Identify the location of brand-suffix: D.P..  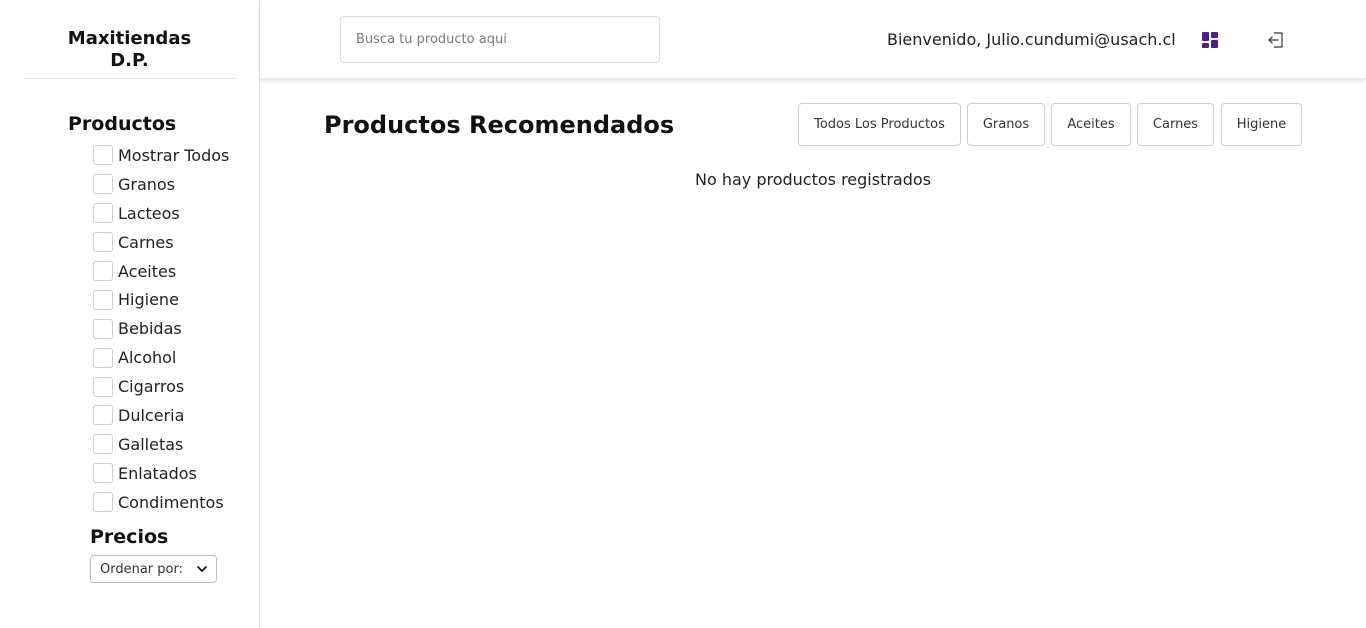
(129, 60).